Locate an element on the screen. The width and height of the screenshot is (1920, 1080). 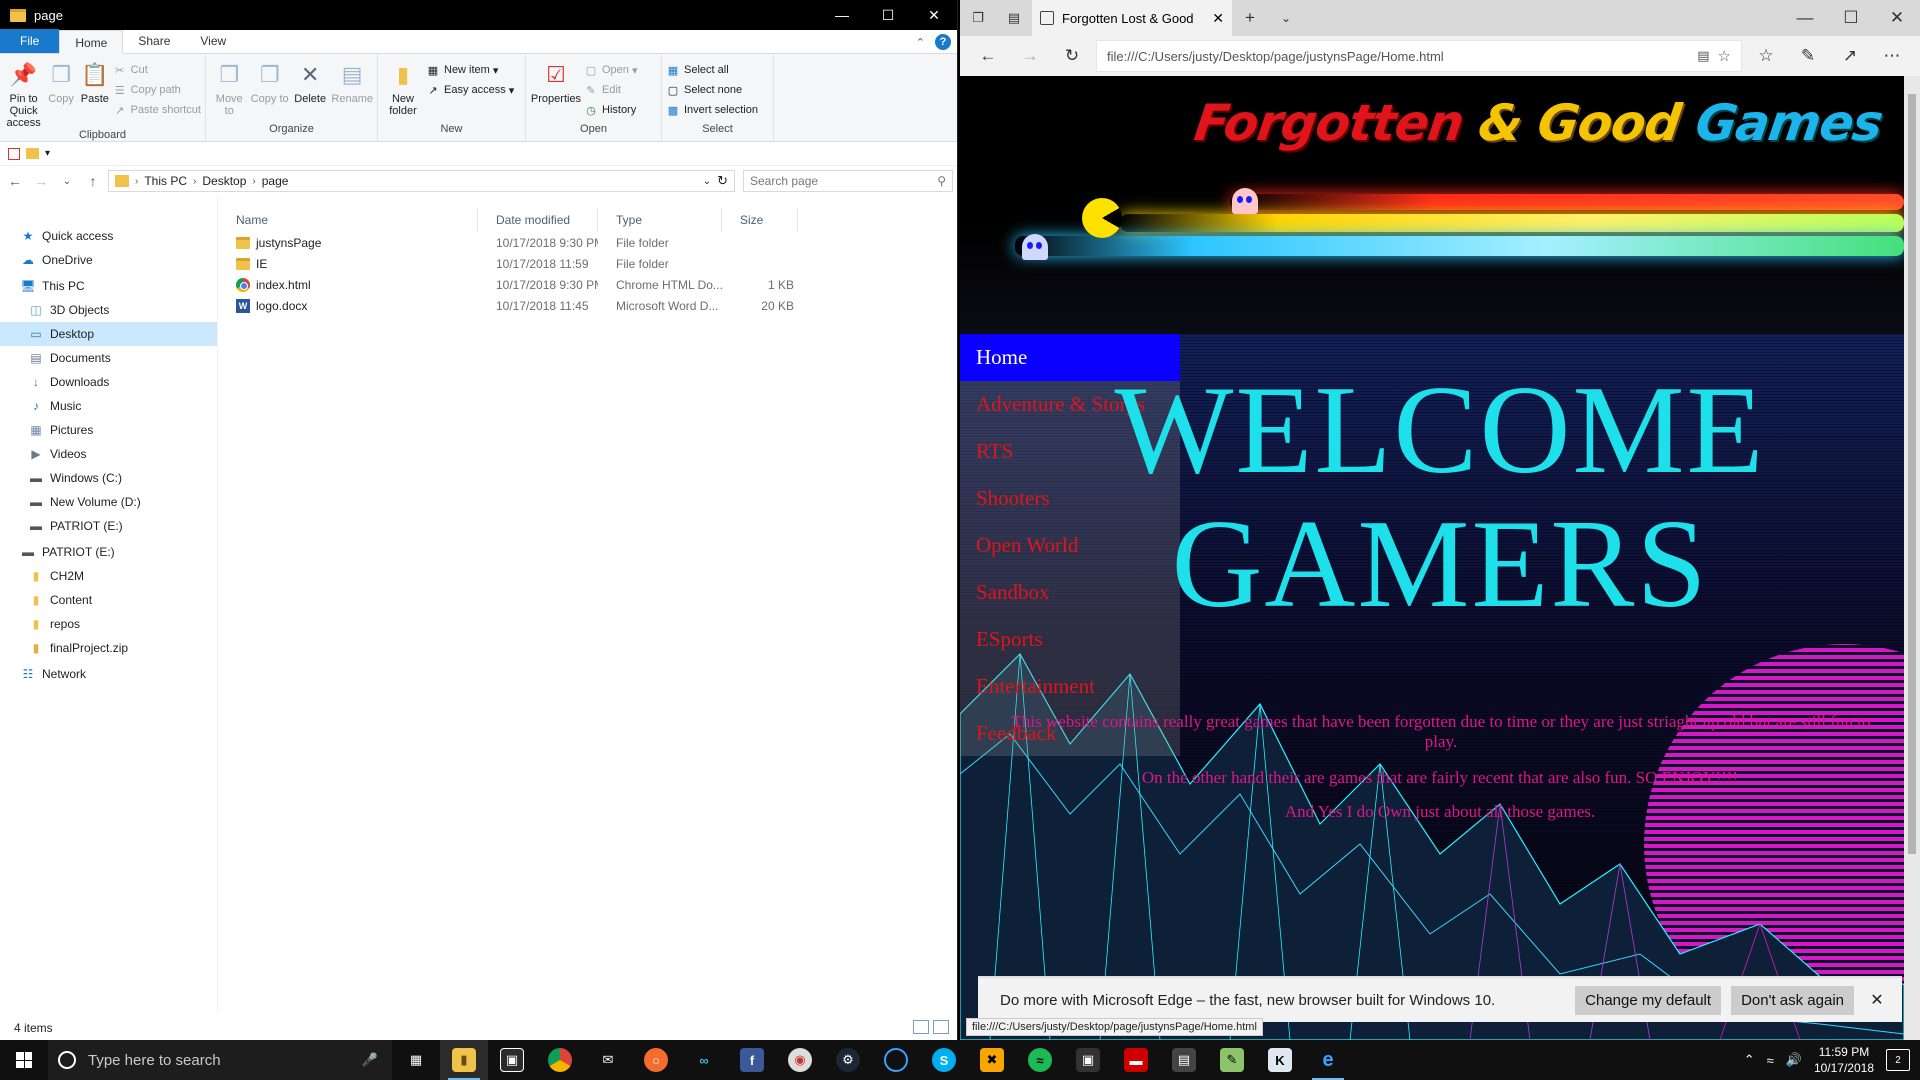
file-explorer-taskbar-icon: ▮ is located at coordinates (464, 1060).